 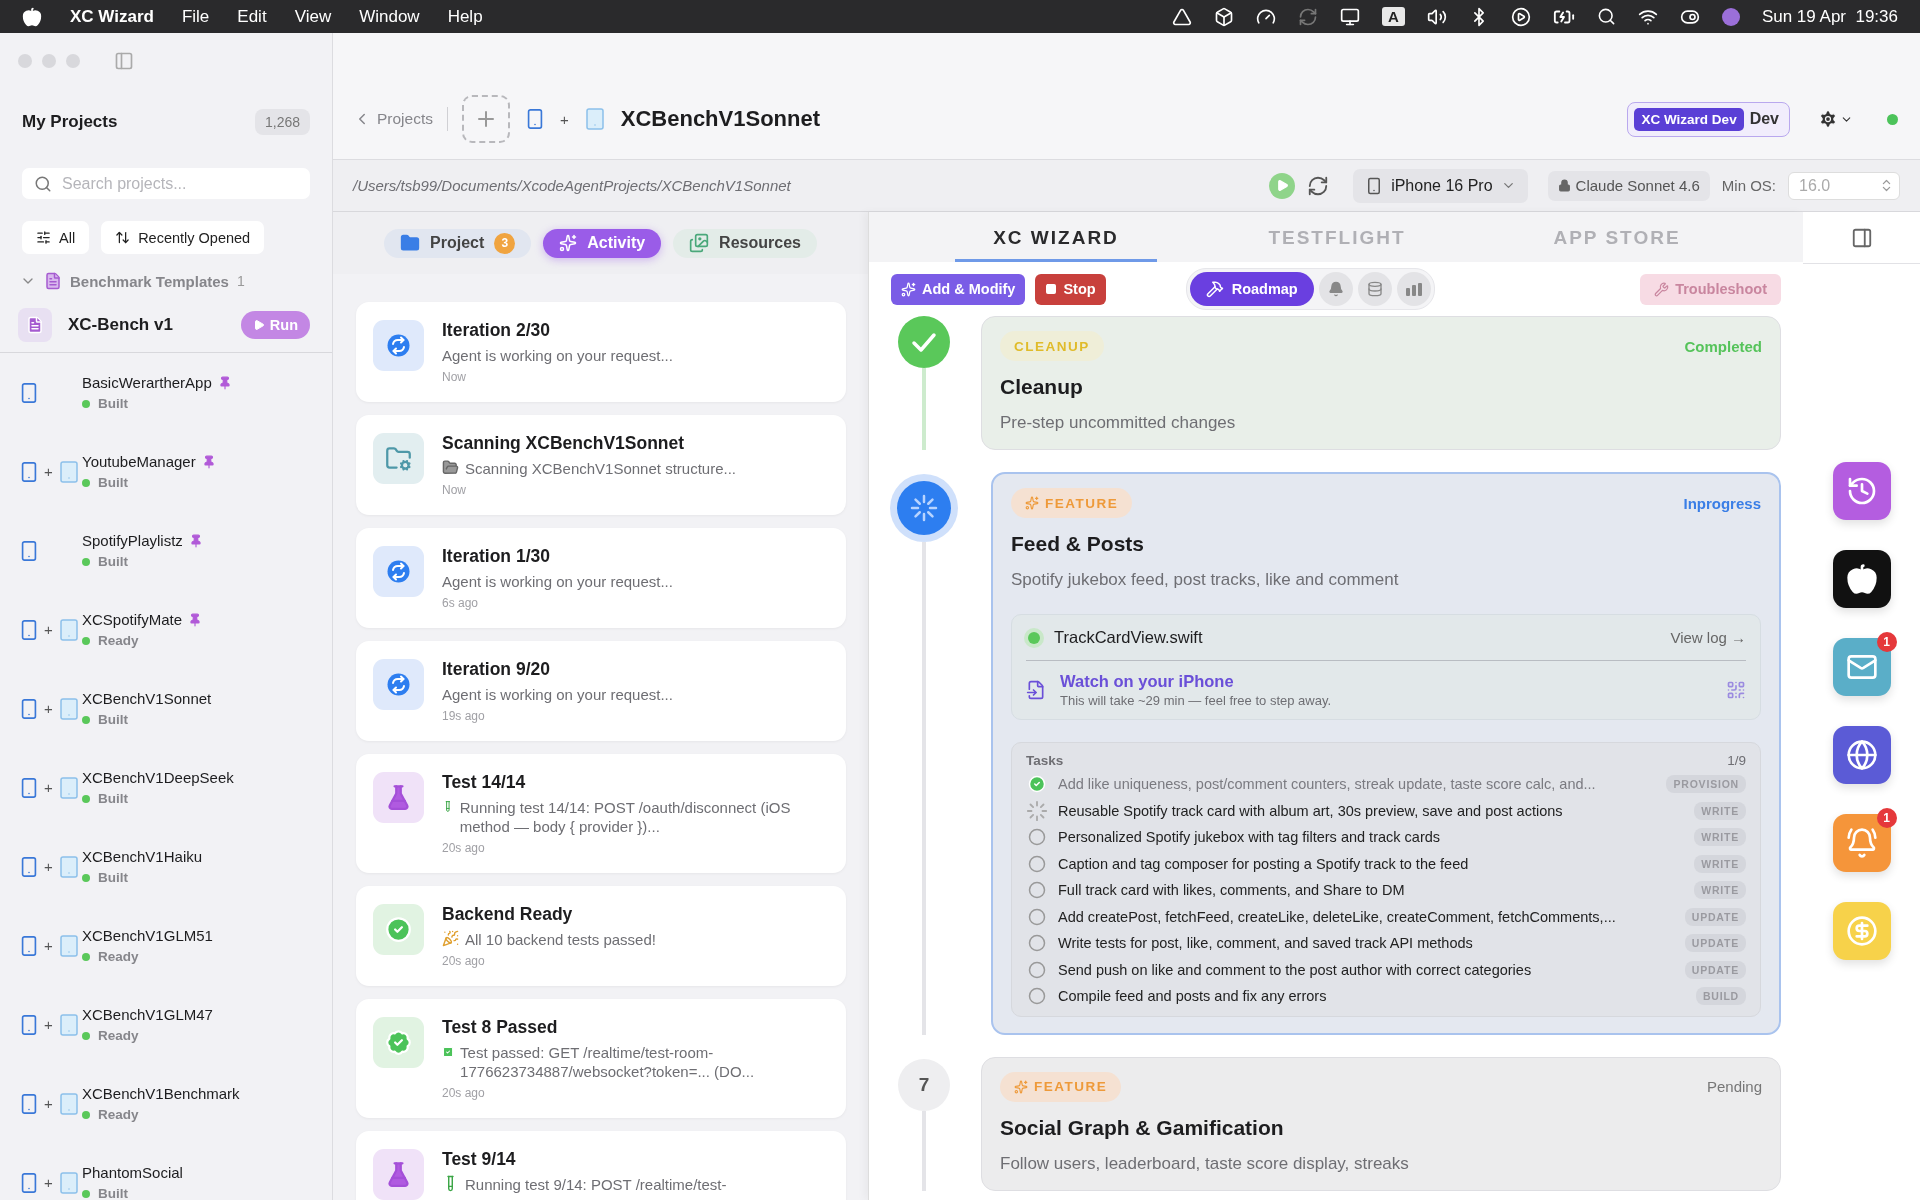 I want to click on sidebar-toggle-icon, so click(x=124, y=61).